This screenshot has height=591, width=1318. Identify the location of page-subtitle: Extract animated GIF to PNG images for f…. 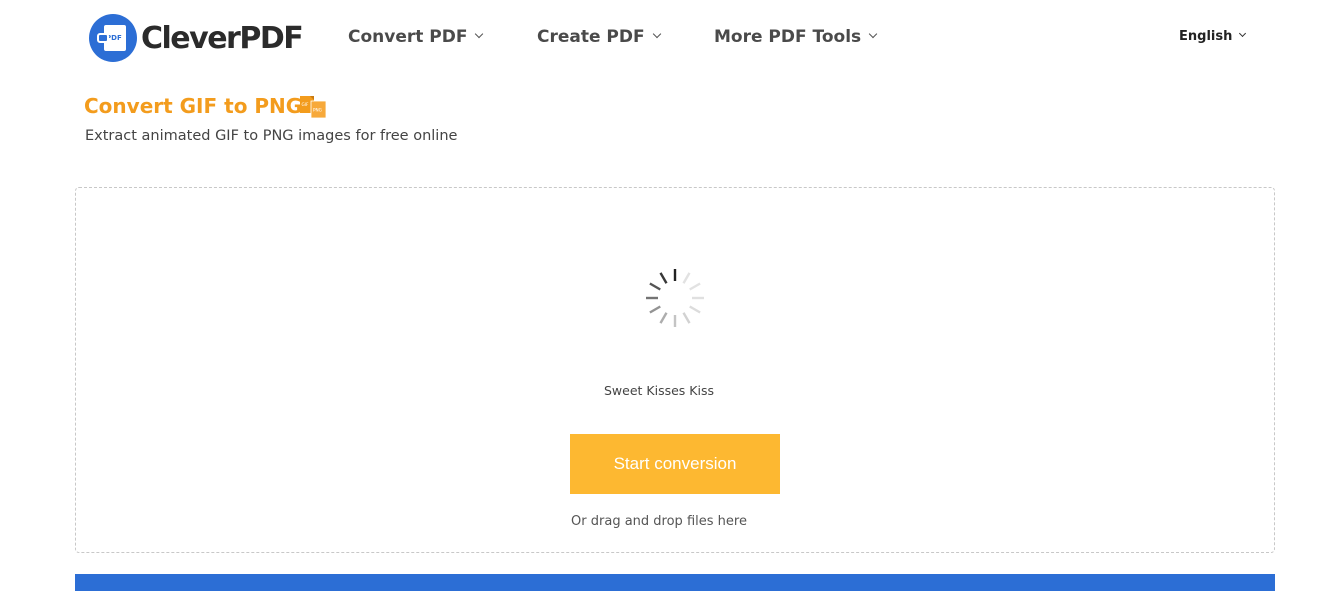
(271, 136).